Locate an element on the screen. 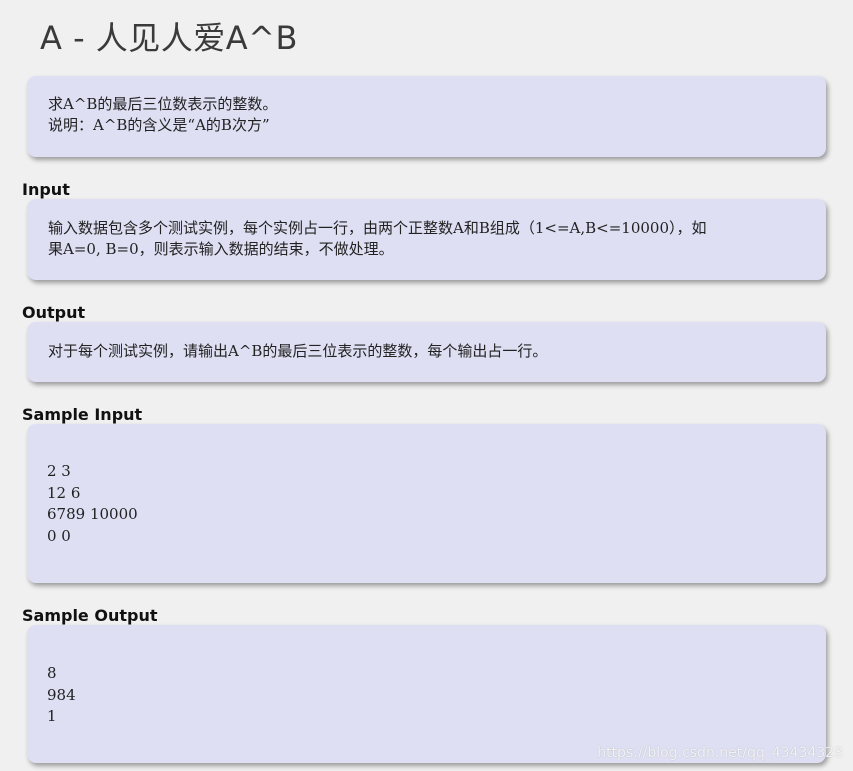  description-text: 求A^B的最后三位数表示的整数。 说明：A^B的含义是“A的B次方” is located at coordinates (425, 115).